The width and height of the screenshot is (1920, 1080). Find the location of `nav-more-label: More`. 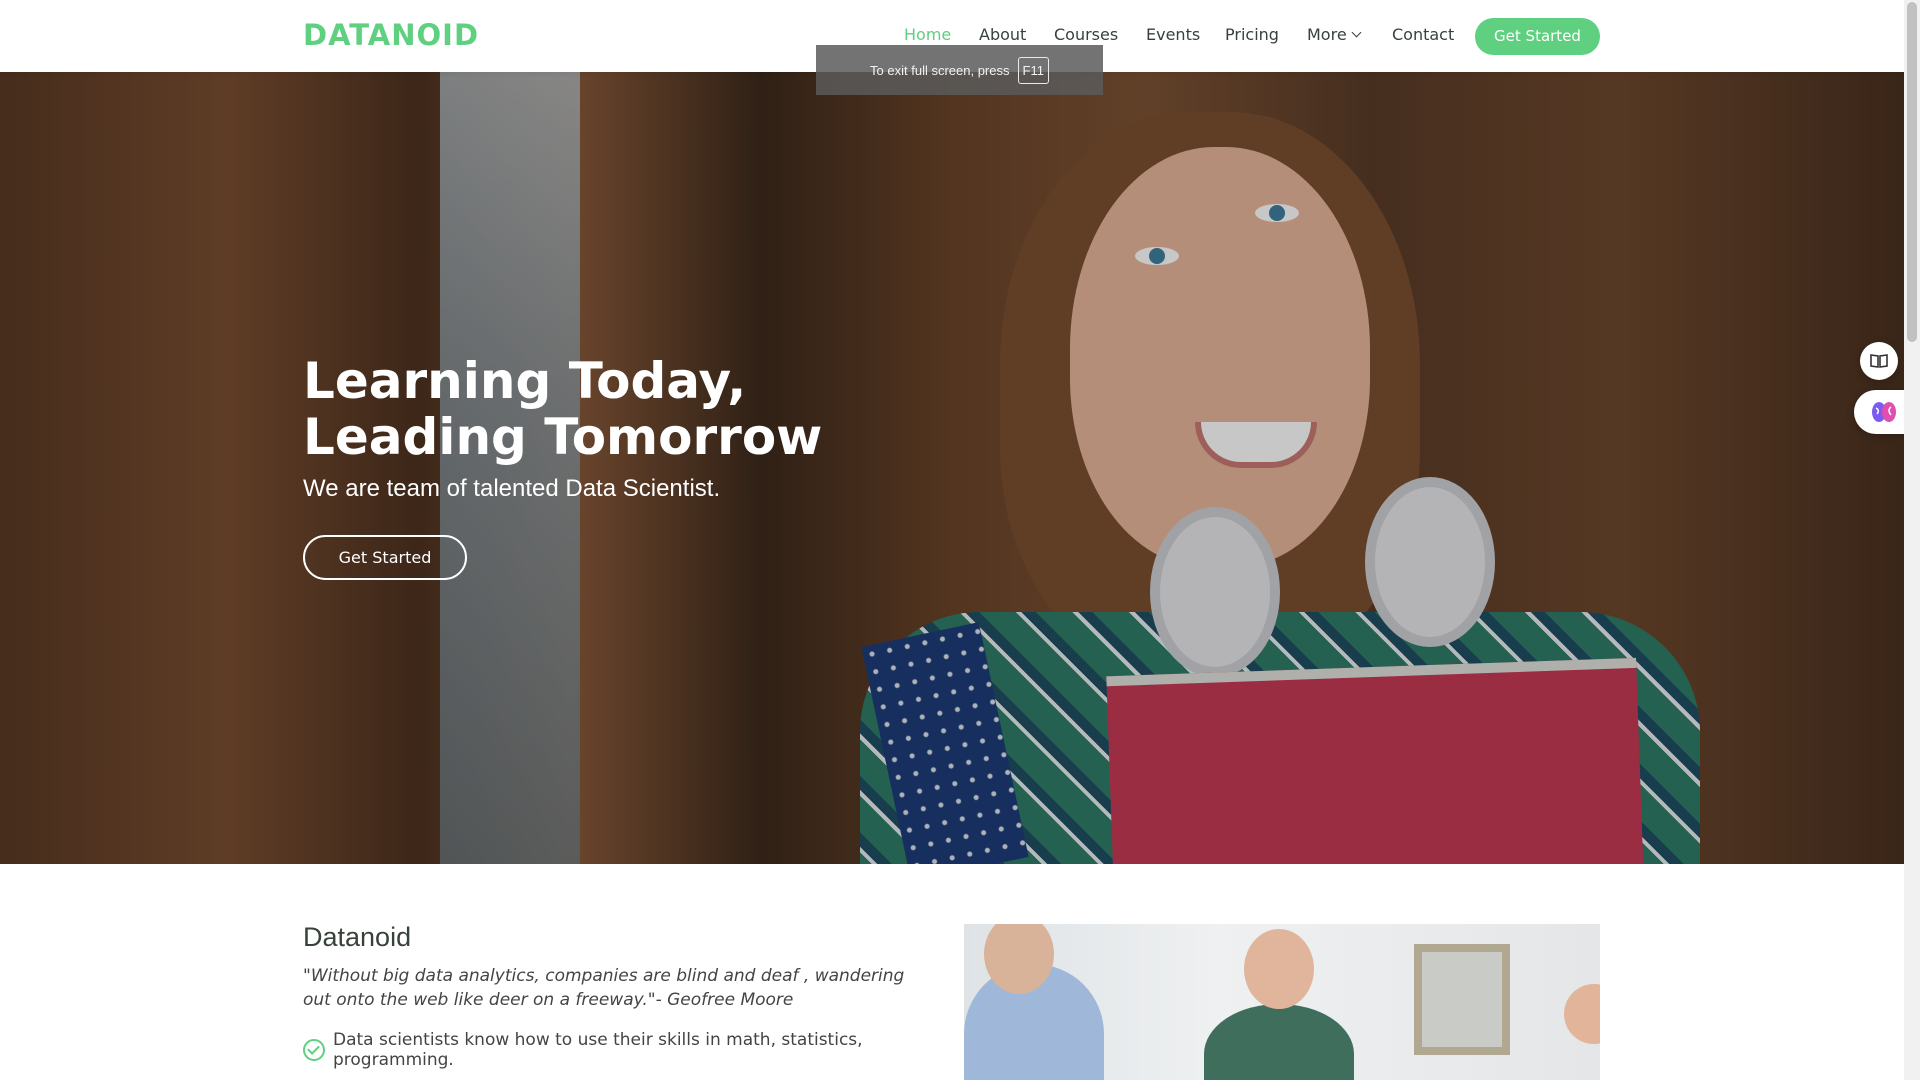

nav-more-label: More is located at coordinates (1327, 34).